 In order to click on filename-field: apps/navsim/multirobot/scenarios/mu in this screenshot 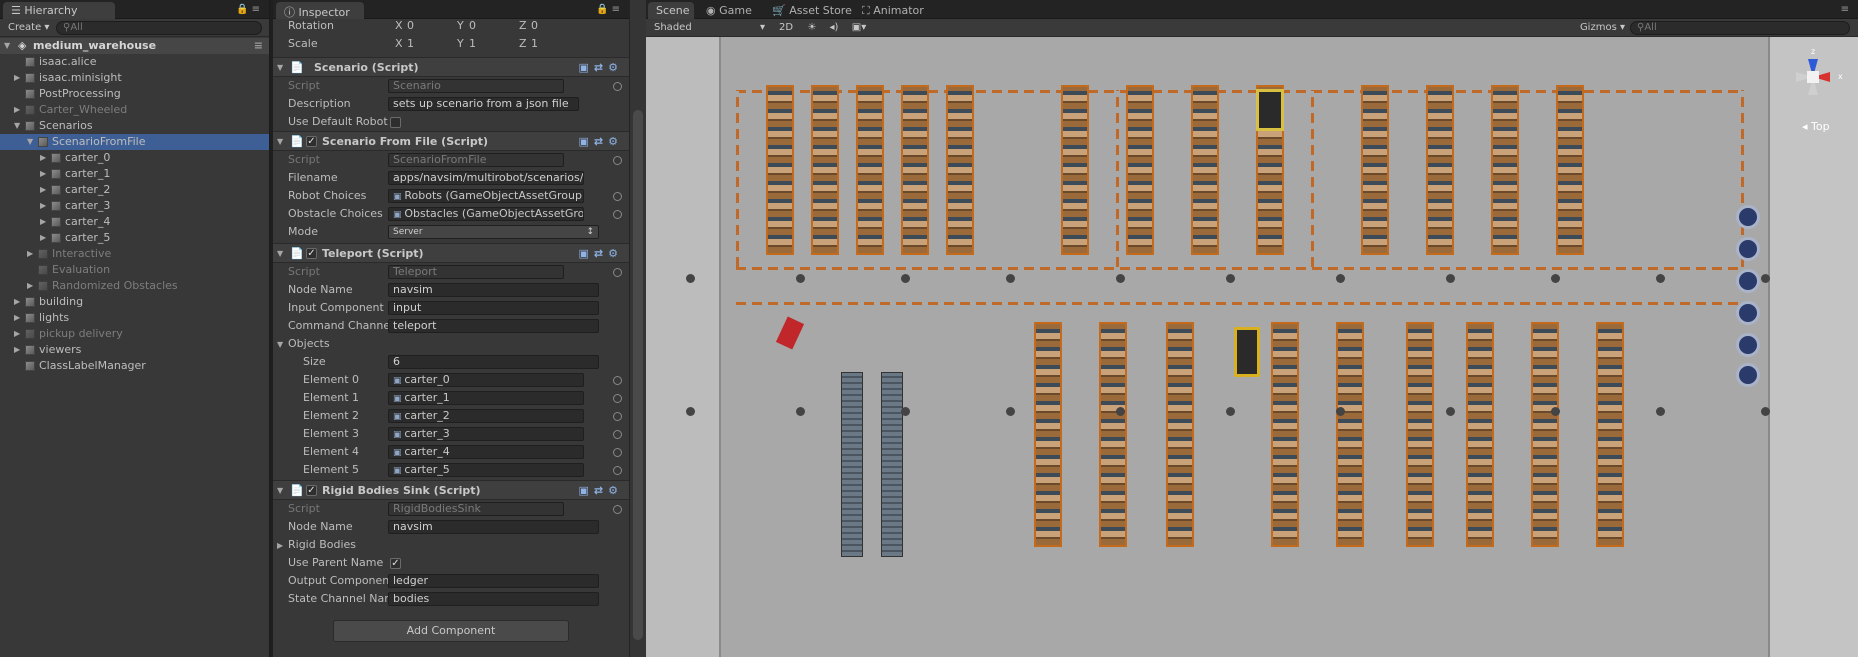, I will do `click(486, 178)`.